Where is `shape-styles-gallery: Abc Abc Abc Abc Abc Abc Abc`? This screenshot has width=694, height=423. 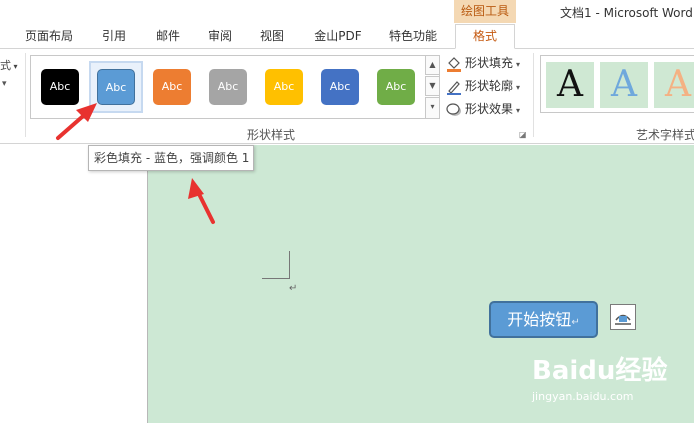 shape-styles-gallery: Abc Abc Abc Abc Abc Abc Abc is located at coordinates (235, 87).